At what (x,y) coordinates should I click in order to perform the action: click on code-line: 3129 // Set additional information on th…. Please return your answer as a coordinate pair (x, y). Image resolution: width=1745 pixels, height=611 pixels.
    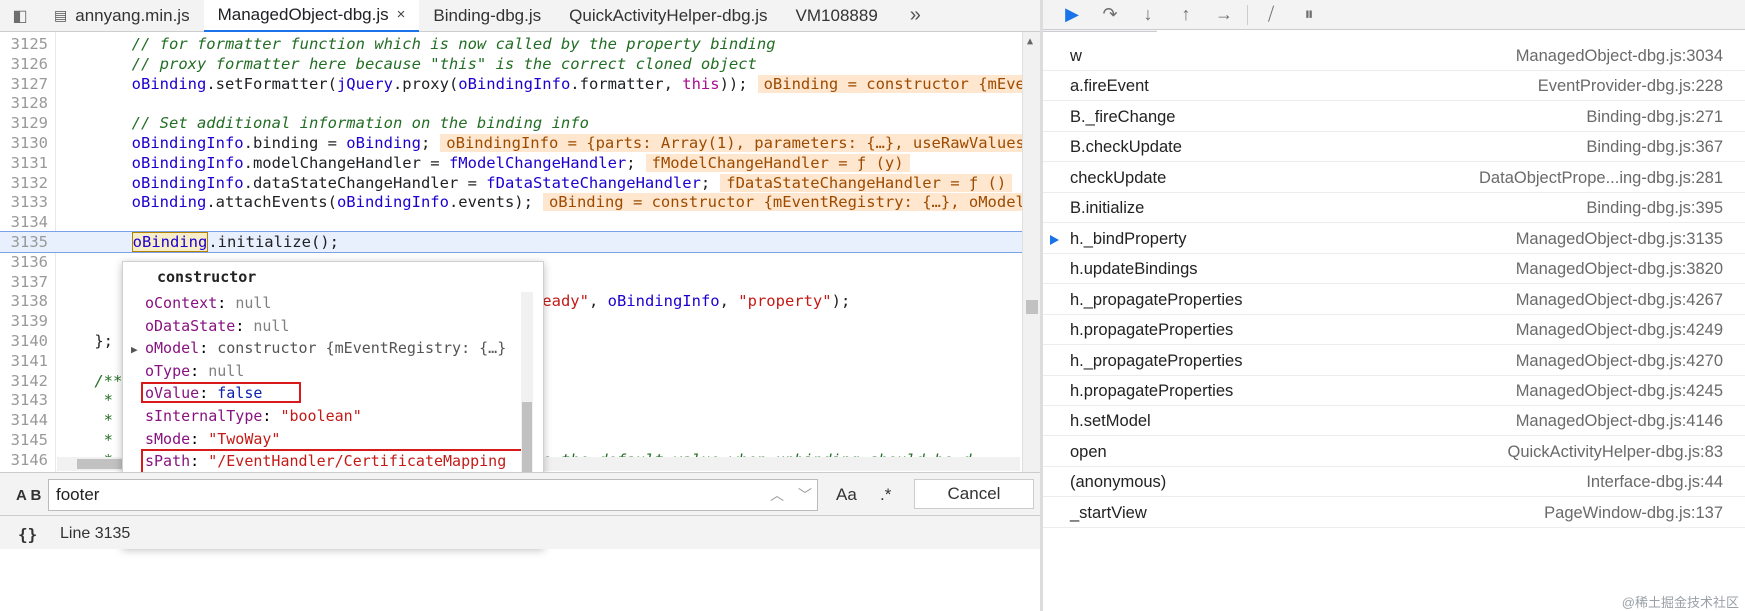
    Looking at the image, I should click on (511, 123).